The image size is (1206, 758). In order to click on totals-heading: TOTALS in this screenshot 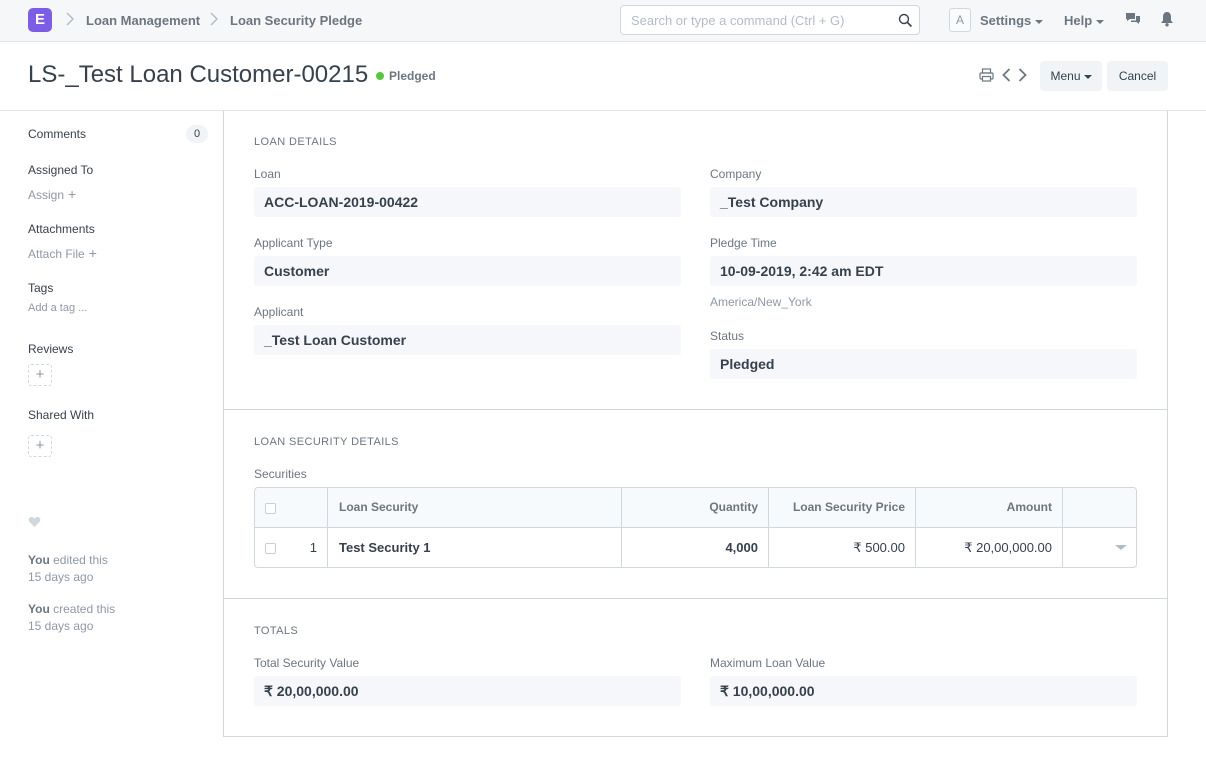, I will do `click(276, 631)`.